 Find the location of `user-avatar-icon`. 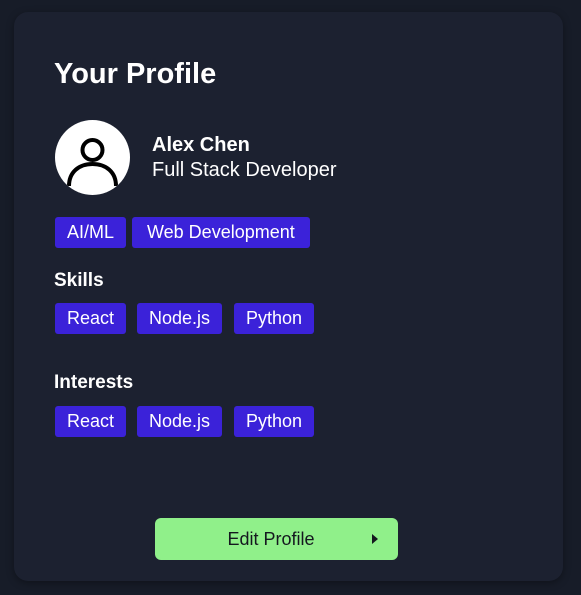

user-avatar-icon is located at coordinates (92, 162).